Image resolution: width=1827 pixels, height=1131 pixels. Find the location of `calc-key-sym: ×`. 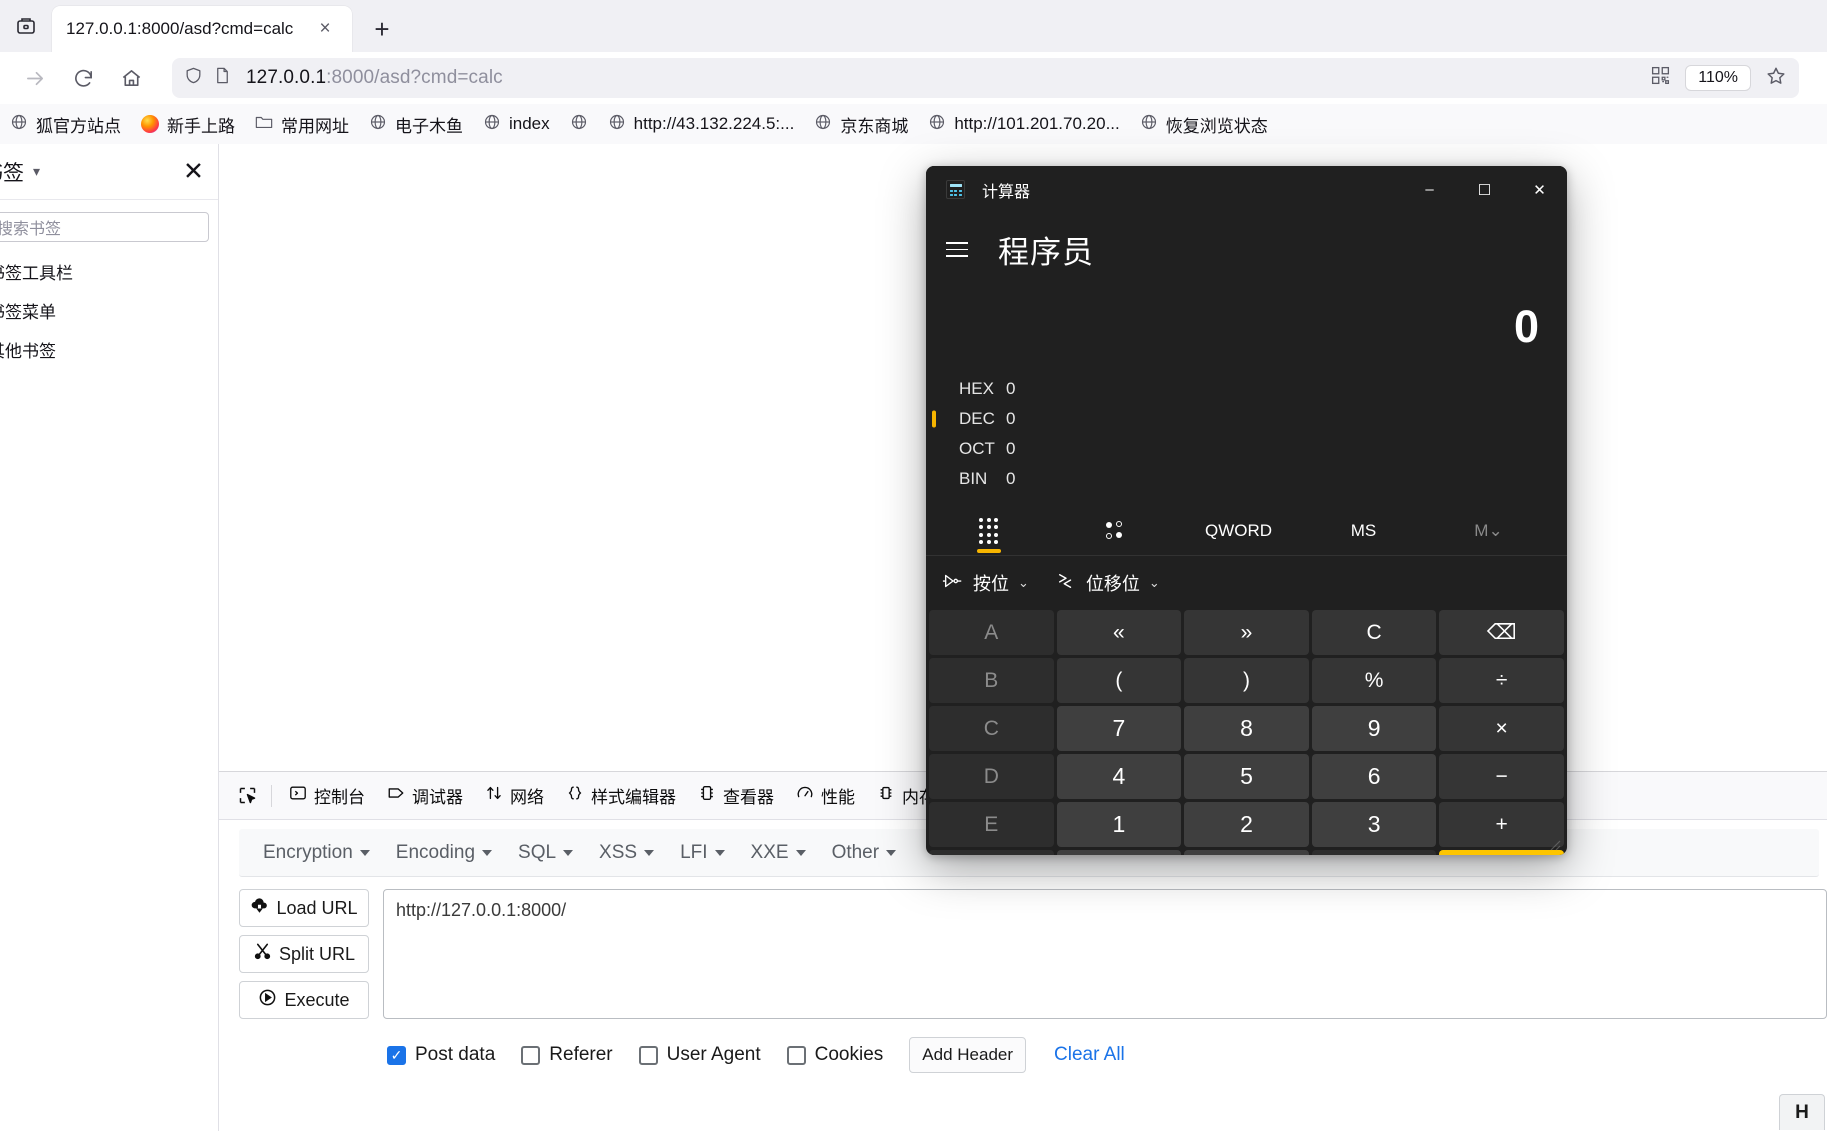

calc-key-sym: × is located at coordinates (1501, 728).